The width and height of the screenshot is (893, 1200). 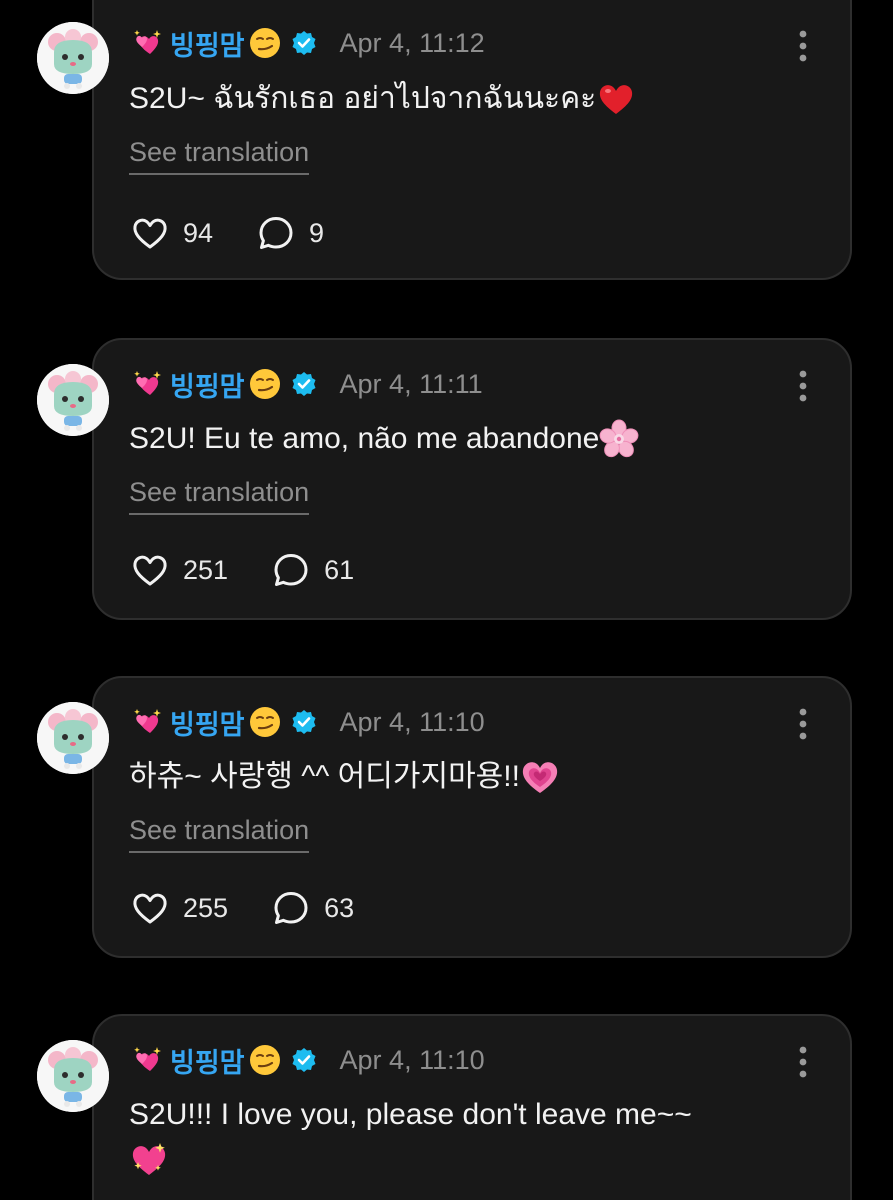 What do you see at coordinates (172, 233) in the screenshot?
I see `like-button: 94` at bounding box center [172, 233].